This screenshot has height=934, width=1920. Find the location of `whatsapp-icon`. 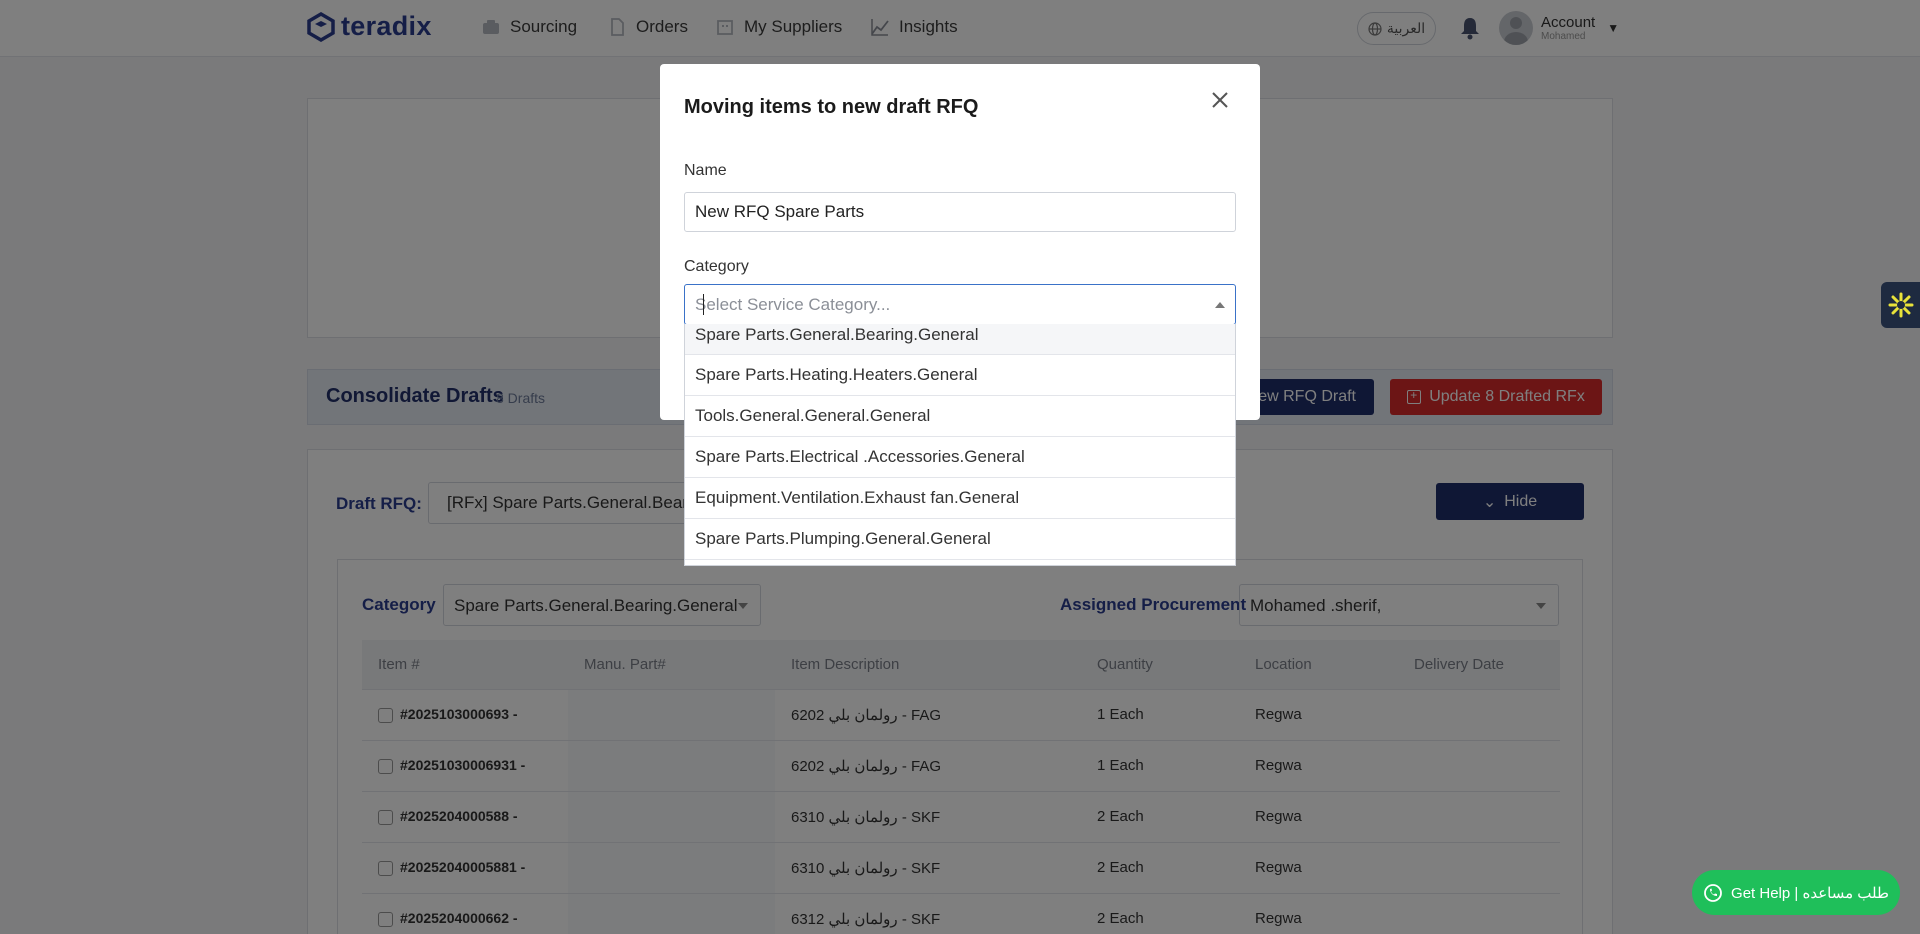

whatsapp-icon is located at coordinates (1713, 892).